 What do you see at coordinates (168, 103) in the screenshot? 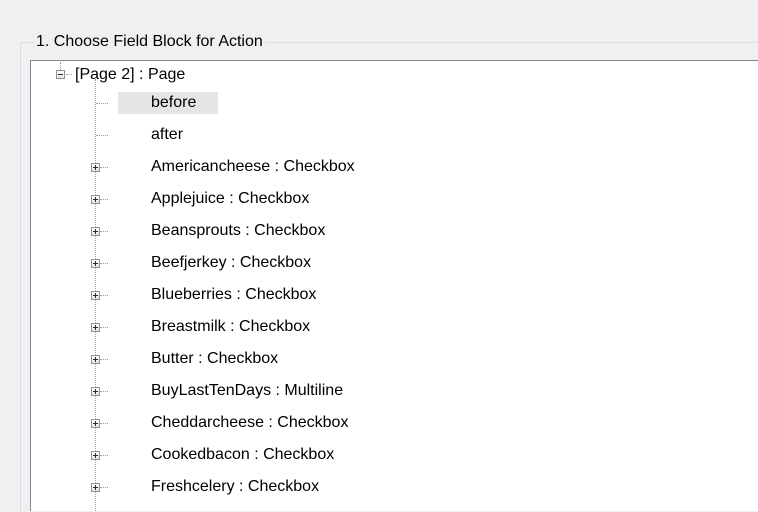
I see `tree-node-before: before` at bounding box center [168, 103].